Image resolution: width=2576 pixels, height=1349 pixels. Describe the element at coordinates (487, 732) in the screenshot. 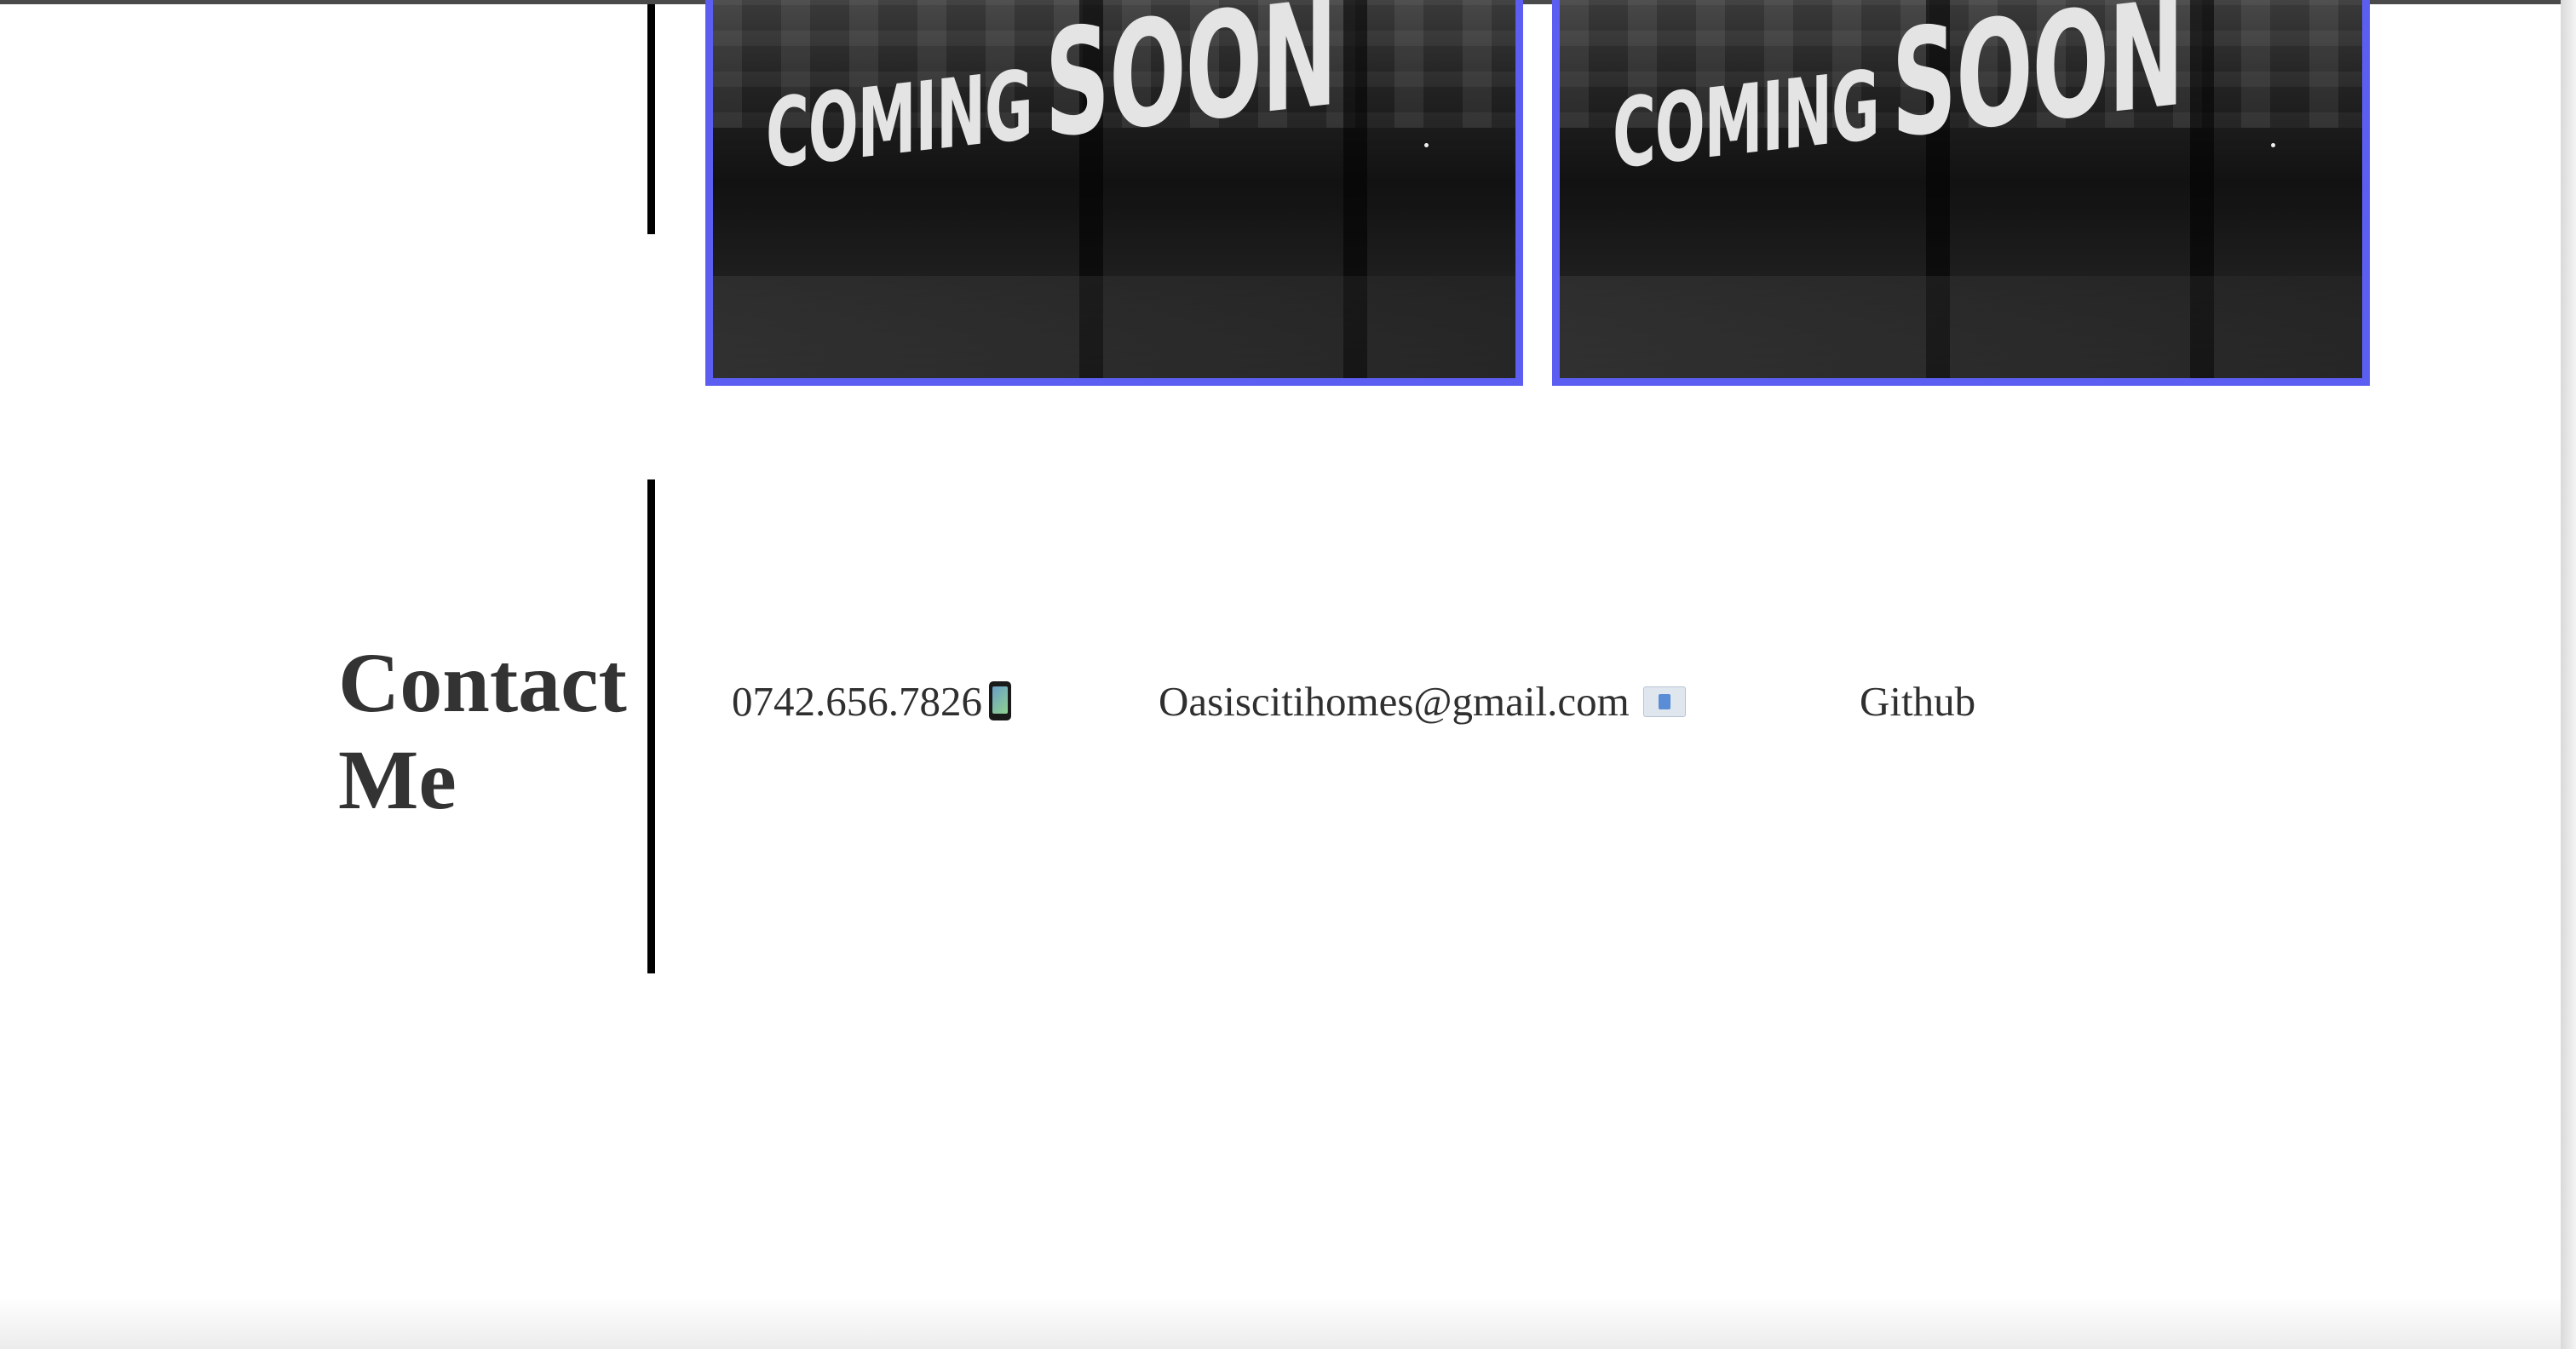

I see `contact-heading: Contact Me` at that location.